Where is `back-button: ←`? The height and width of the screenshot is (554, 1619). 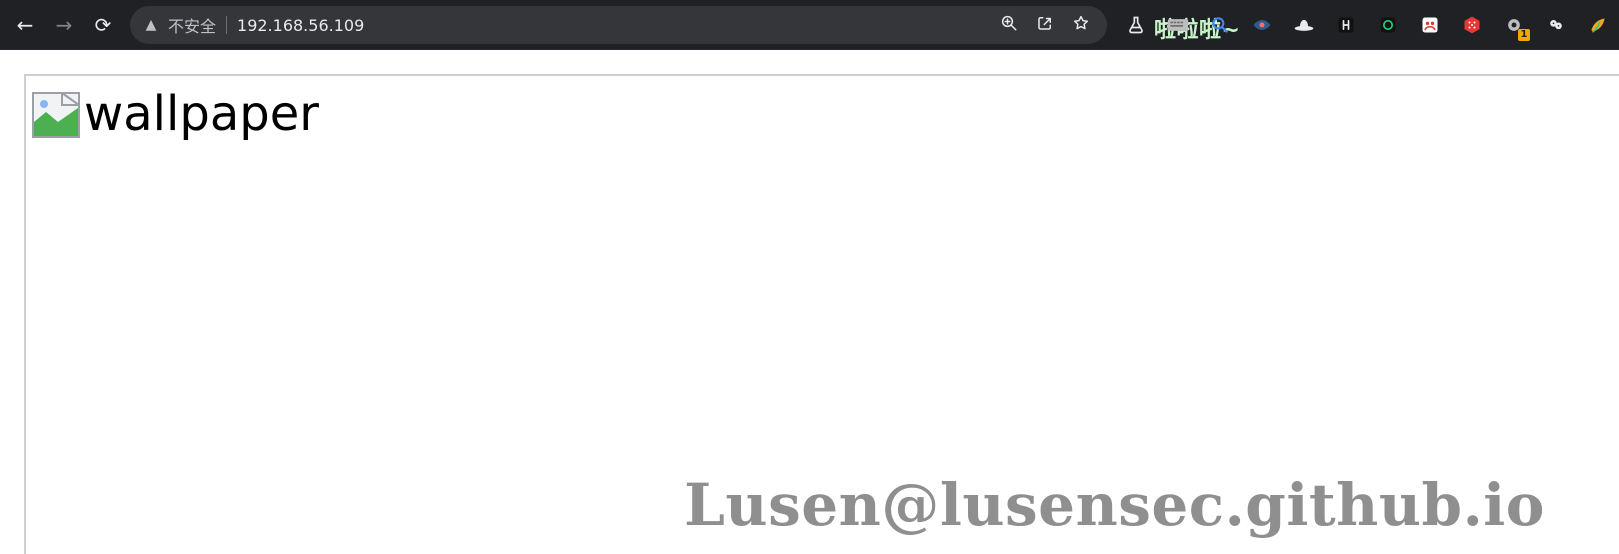
back-button: ← is located at coordinates (25, 25).